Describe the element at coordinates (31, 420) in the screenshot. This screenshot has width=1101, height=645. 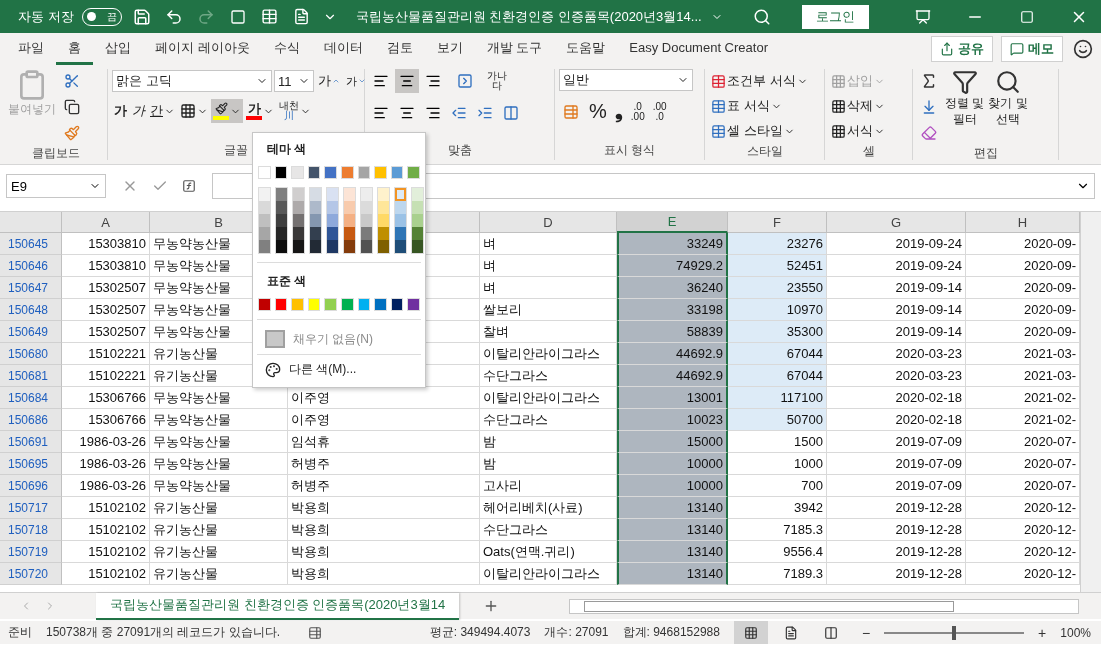
I see `row-header: 150686` at that location.